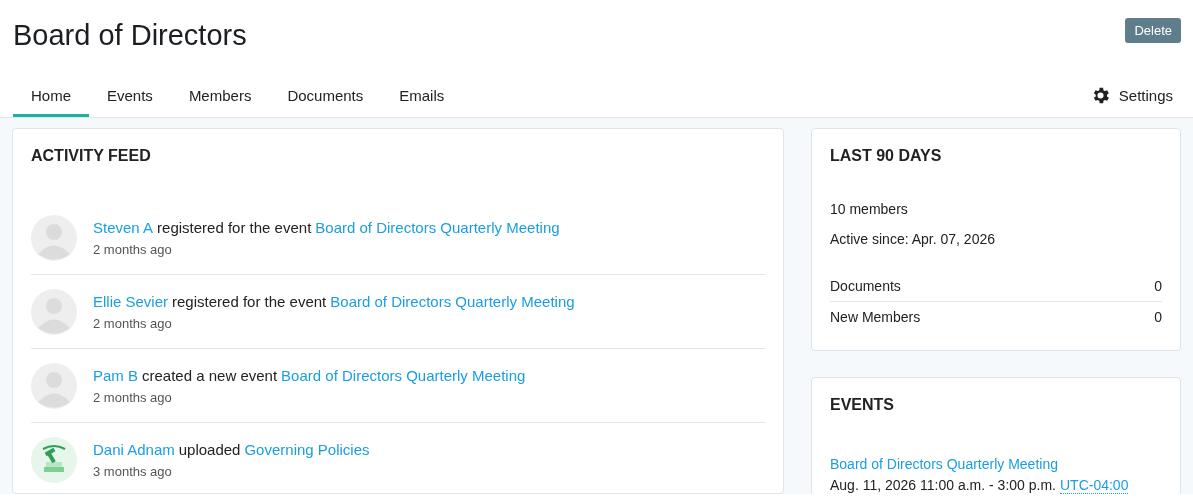 This screenshot has width=1193, height=504. Describe the element at coordinates (869, 209) in the screenshot. I see `member-count: 10 members` at that location.